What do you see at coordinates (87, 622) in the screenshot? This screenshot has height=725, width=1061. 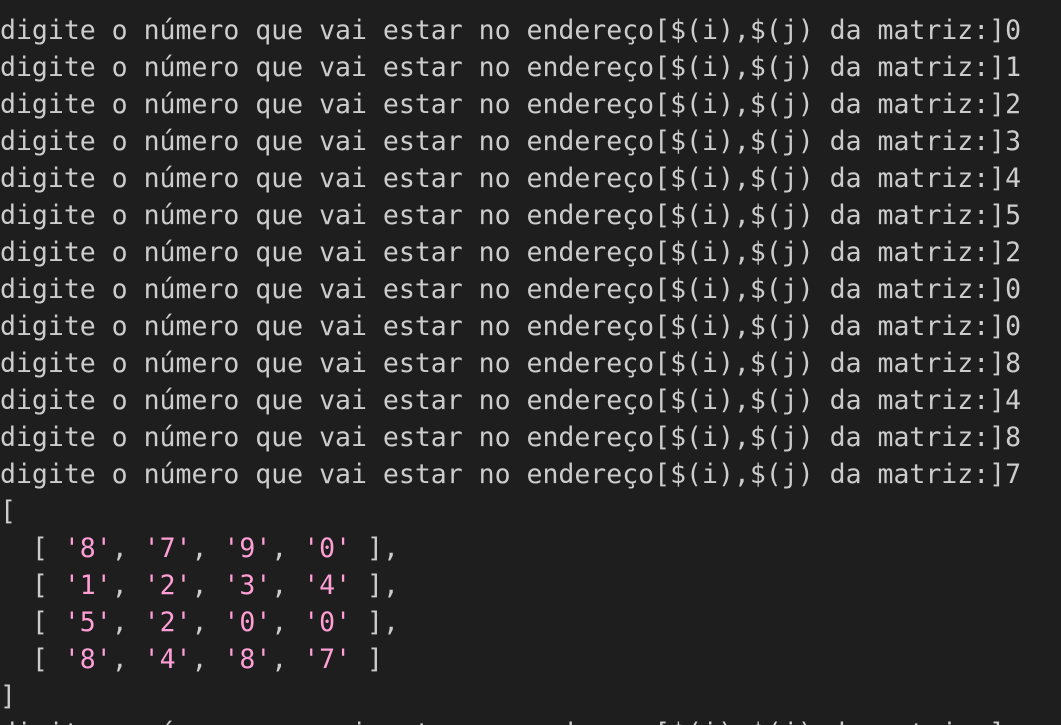 I see `matrix-cell: '5'` at bounding box center [87, 622].